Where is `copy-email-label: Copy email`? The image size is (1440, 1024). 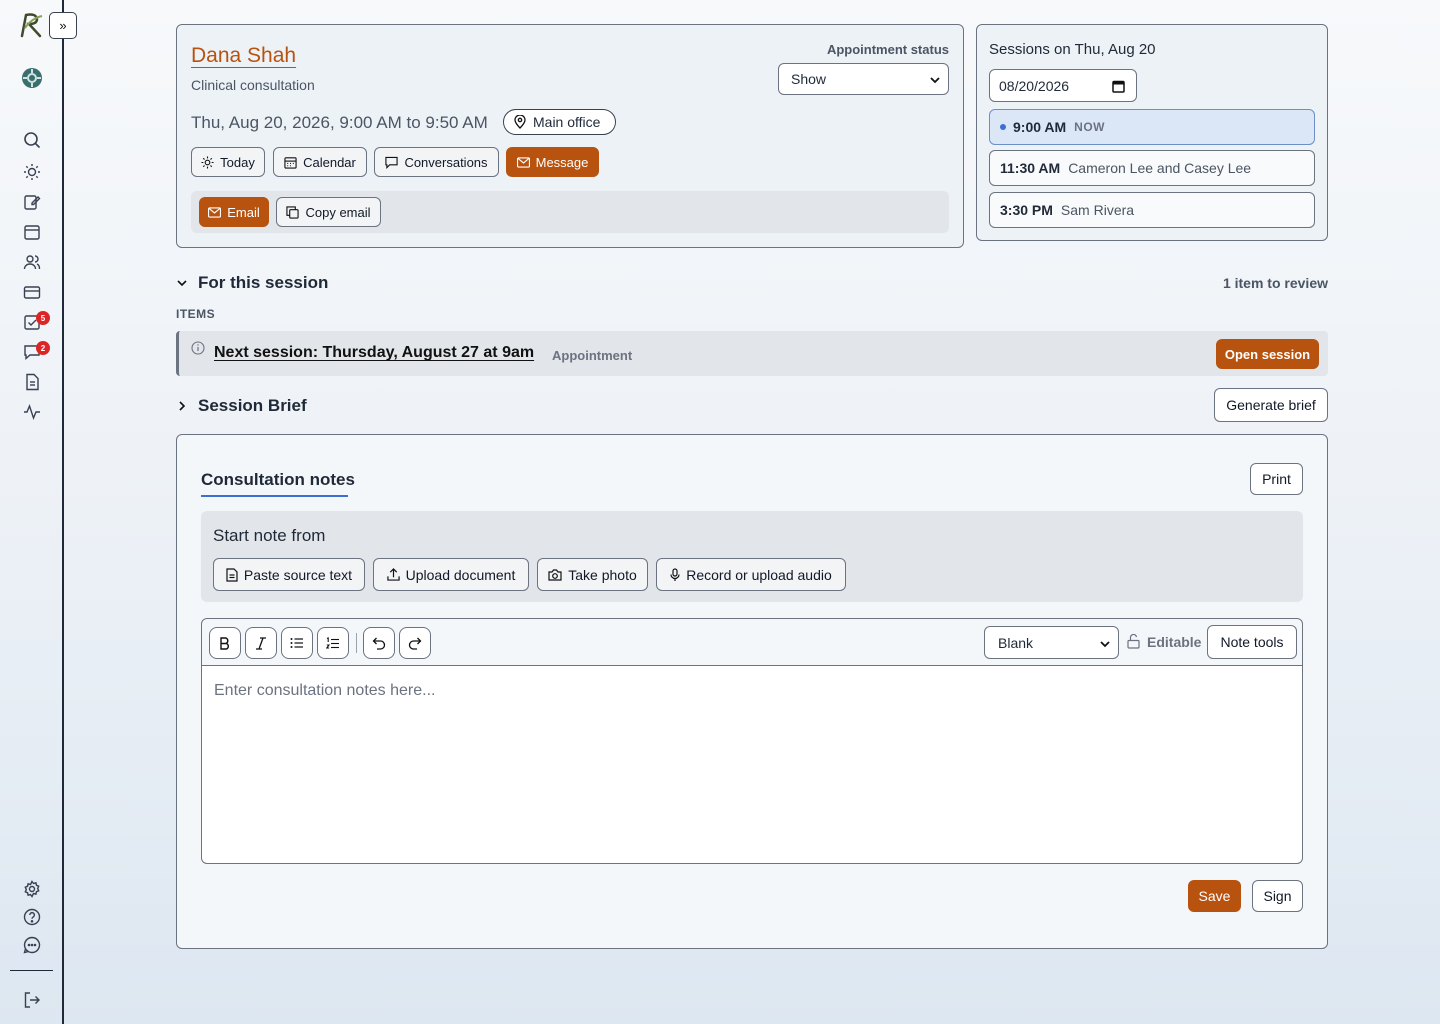 copy-email-label: Copy email is located at coordinates (338, 212).